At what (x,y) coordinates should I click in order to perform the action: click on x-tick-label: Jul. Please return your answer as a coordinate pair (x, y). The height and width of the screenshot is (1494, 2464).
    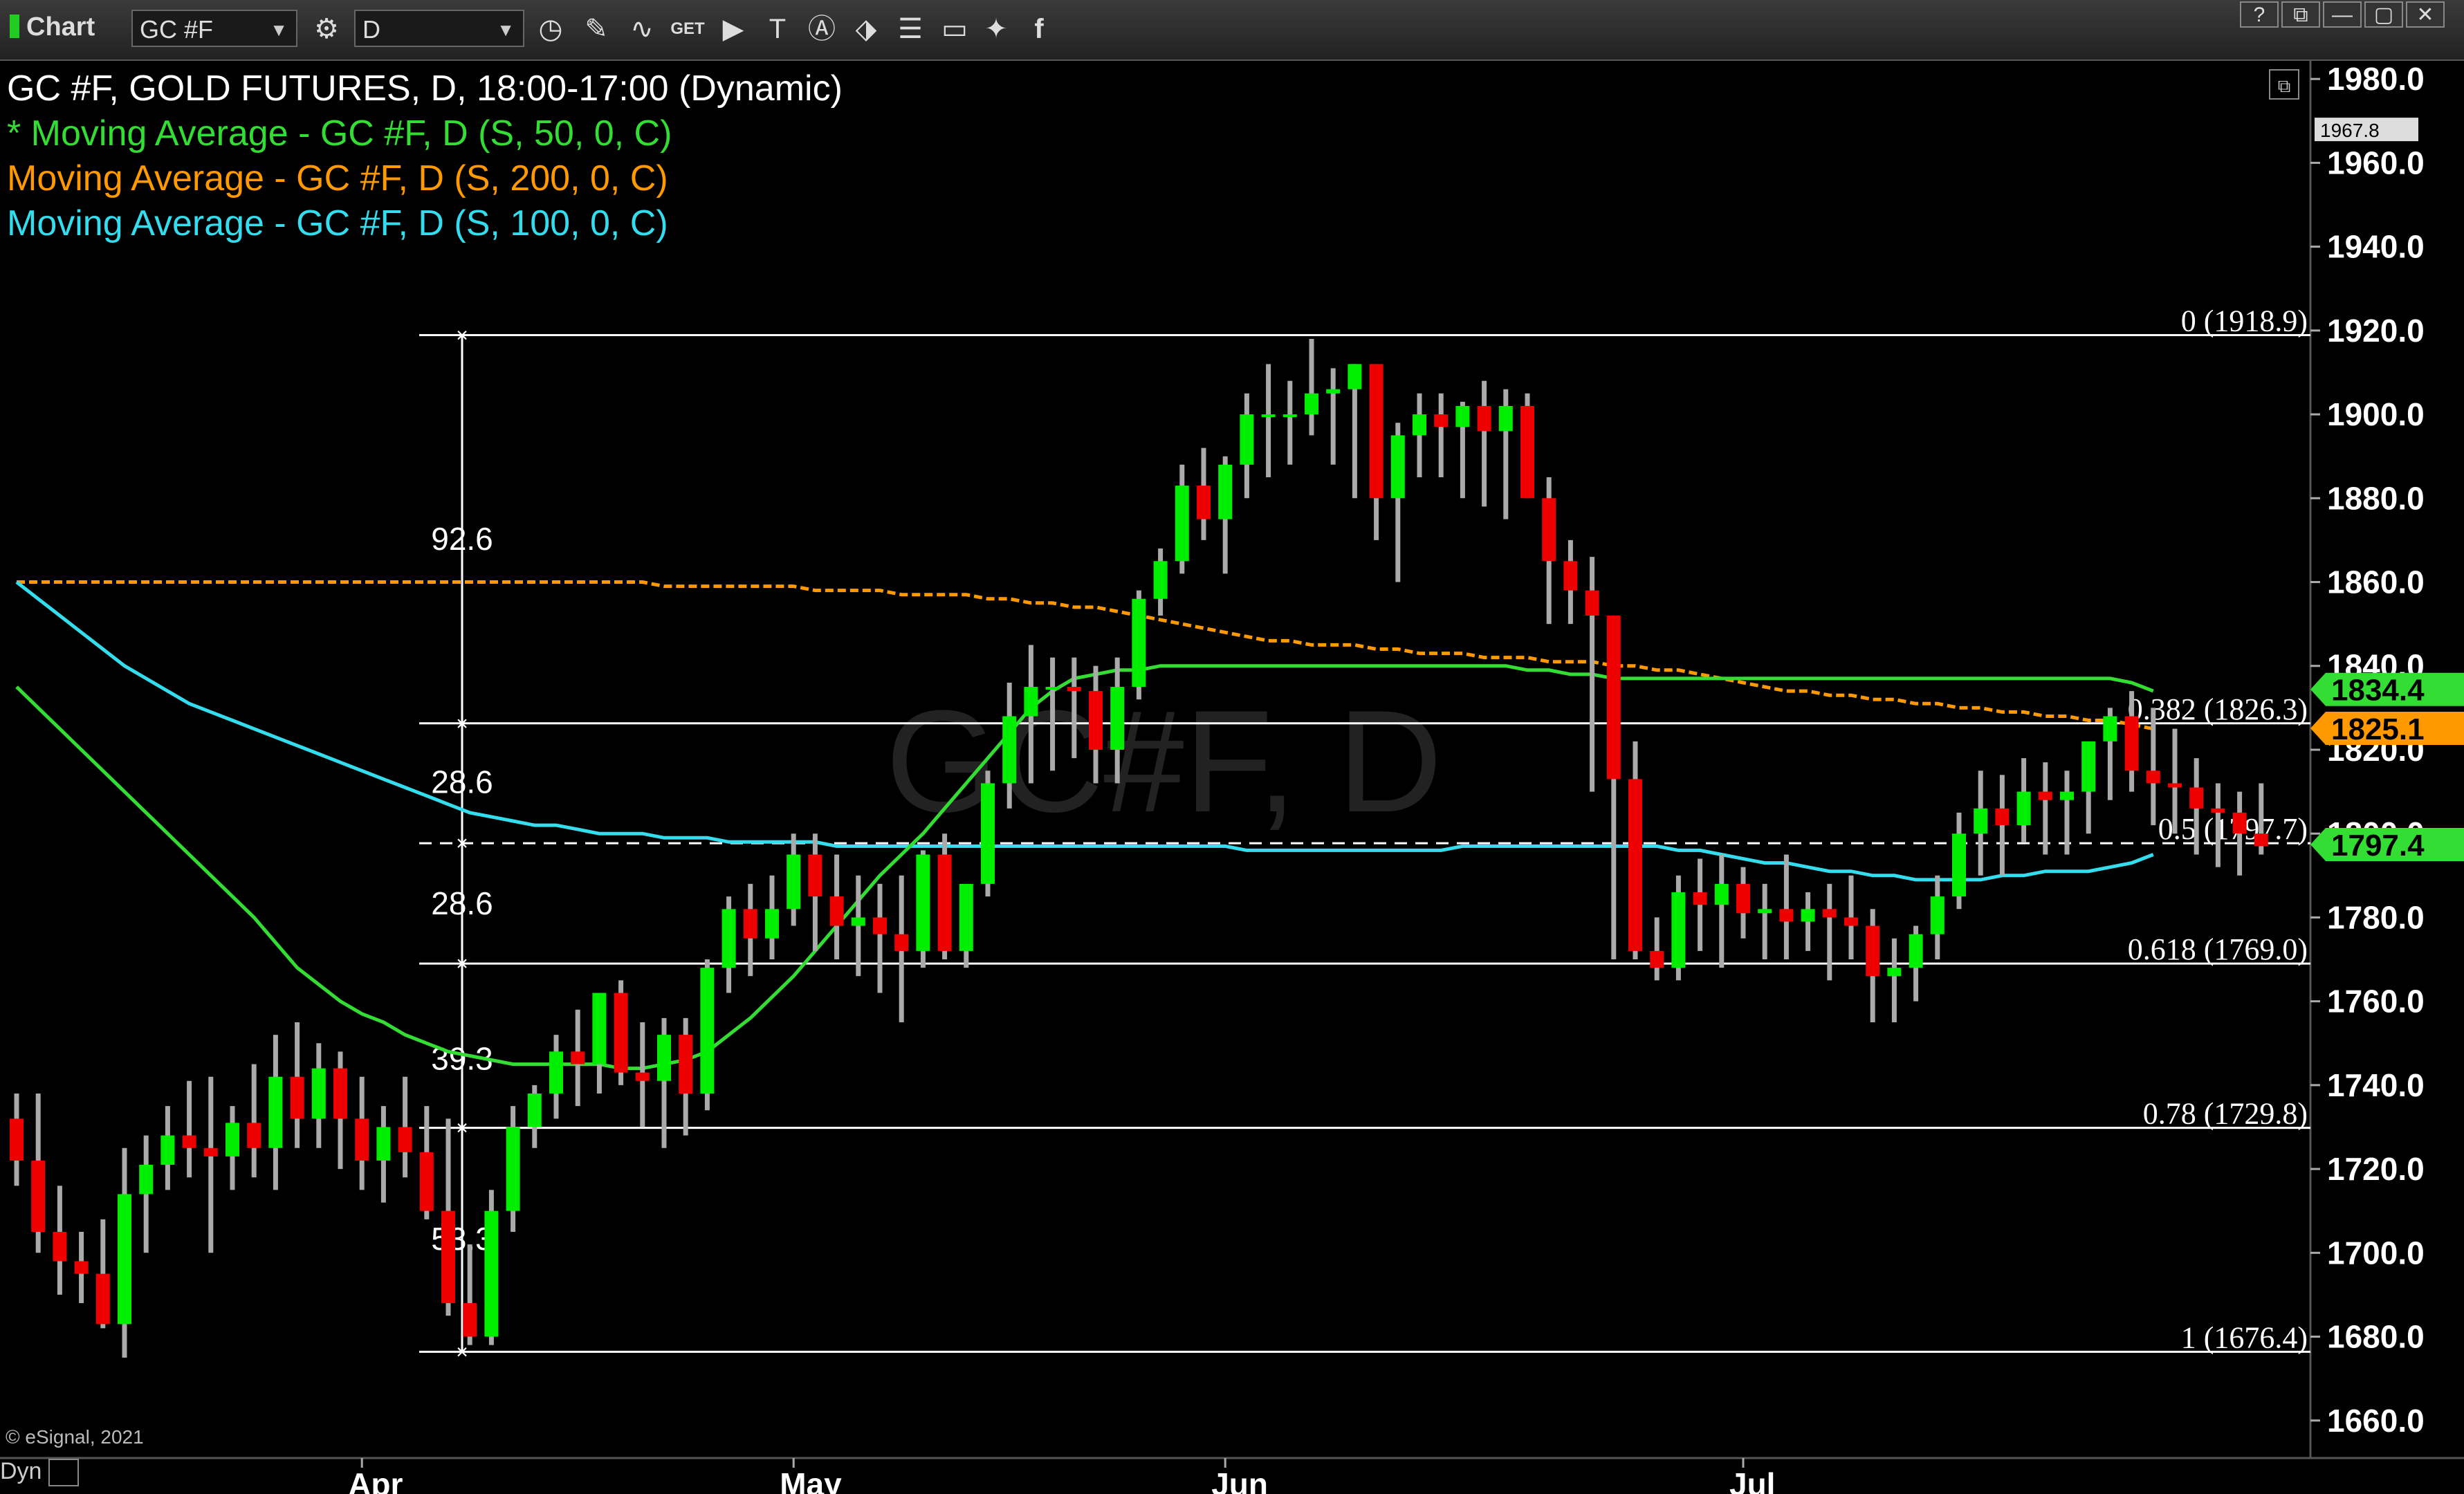
    Looking at the image, I should click on (1752, 1480).